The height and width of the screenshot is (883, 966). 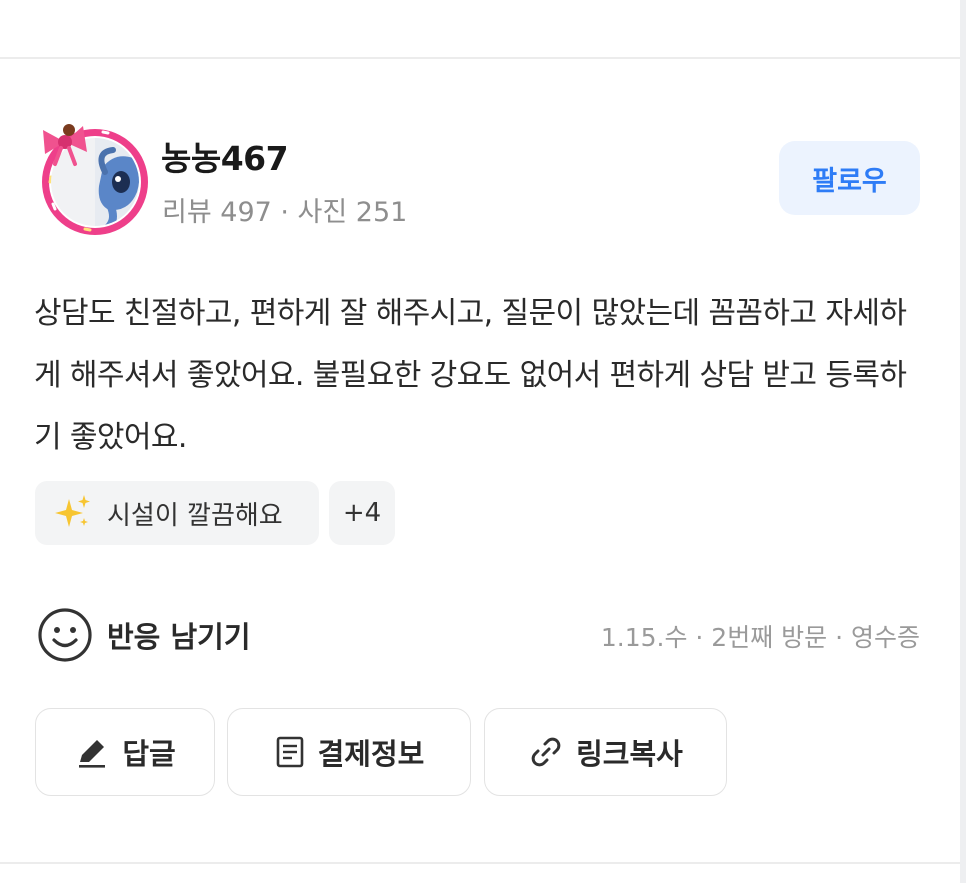 I want to click on copy-link-button: 링크복사, so click(x=605, y=752).